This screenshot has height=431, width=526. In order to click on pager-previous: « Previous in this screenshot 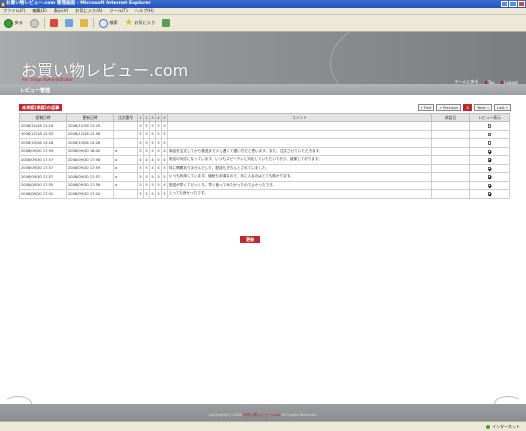, I will do `click(448, 107)`.